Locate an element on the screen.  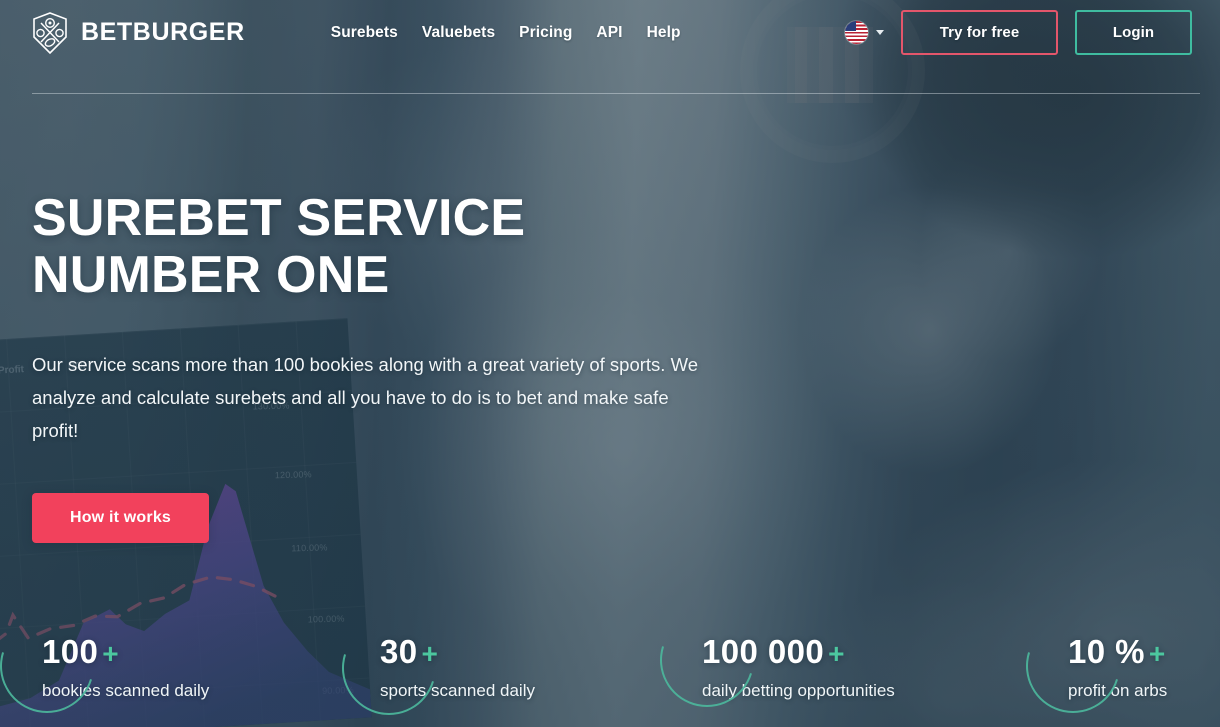
nav-item-pricing: Pricing is located at coordinates (545, 33).